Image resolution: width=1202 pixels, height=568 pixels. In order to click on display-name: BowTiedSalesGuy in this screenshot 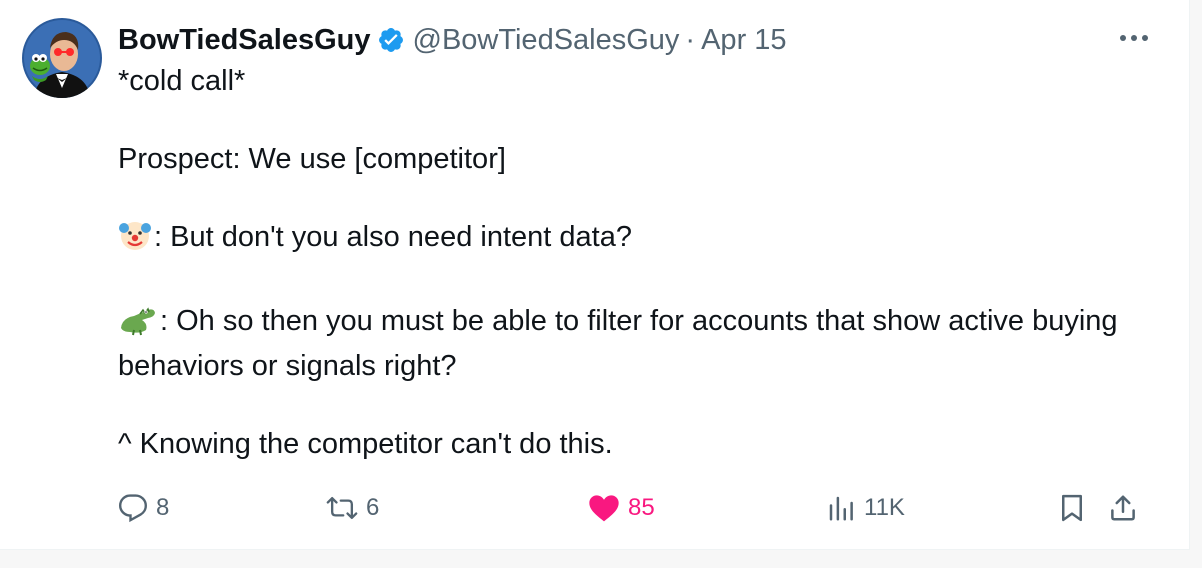, I will do `click(244, 40)`.